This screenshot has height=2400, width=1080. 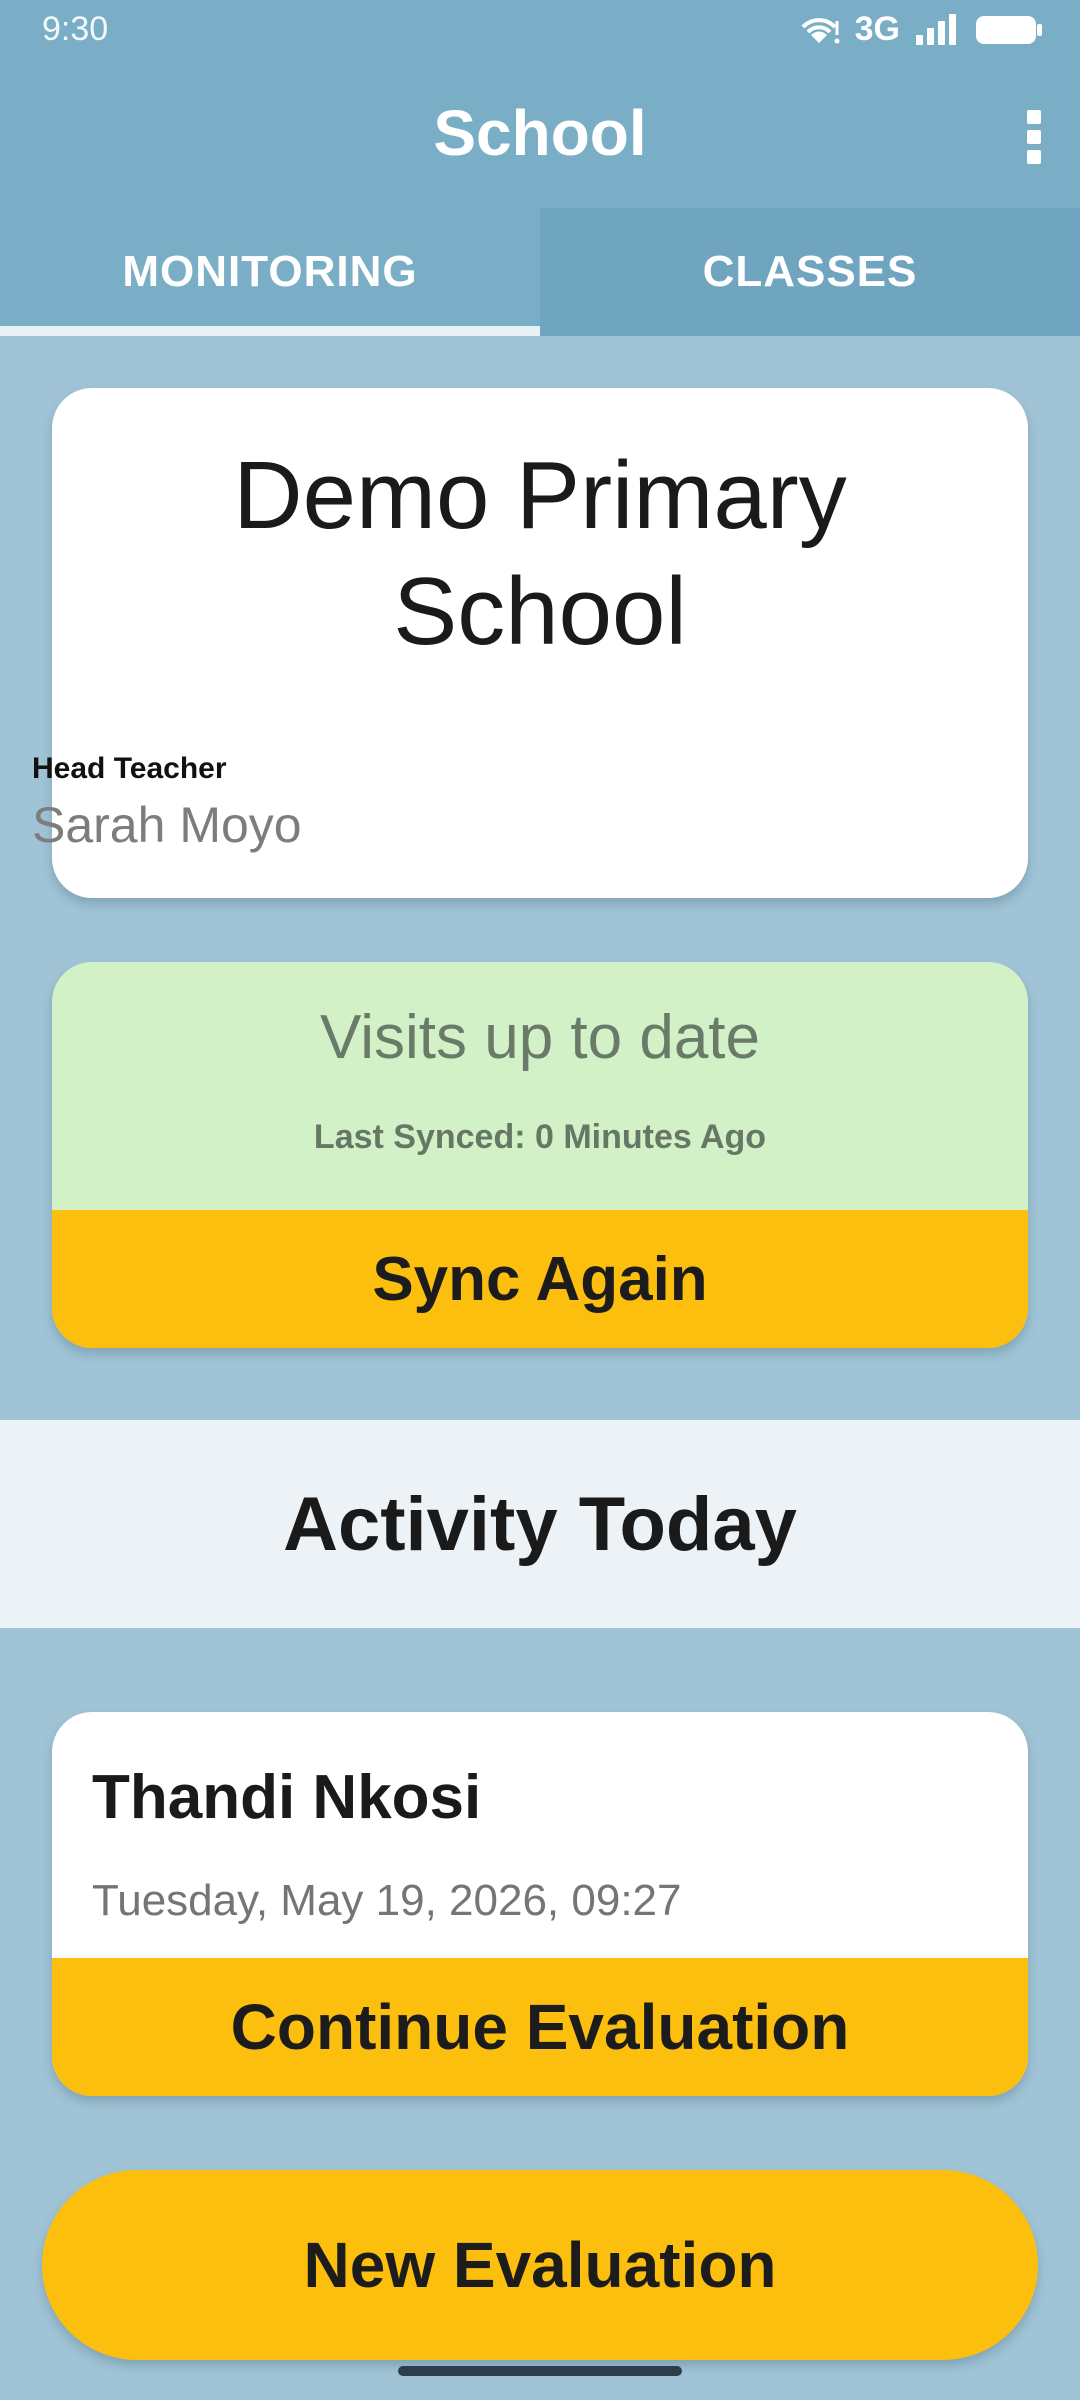 I want to click on app-title: School, so click(x=540, y=133).